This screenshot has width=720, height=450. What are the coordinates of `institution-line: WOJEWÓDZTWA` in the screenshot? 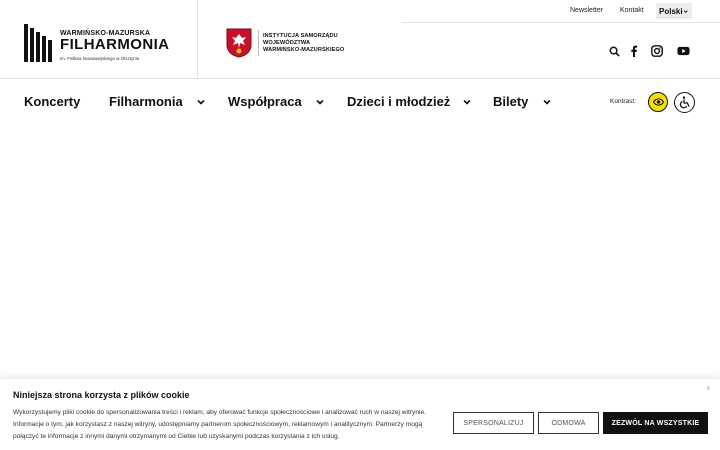 It's located at (287, 42).